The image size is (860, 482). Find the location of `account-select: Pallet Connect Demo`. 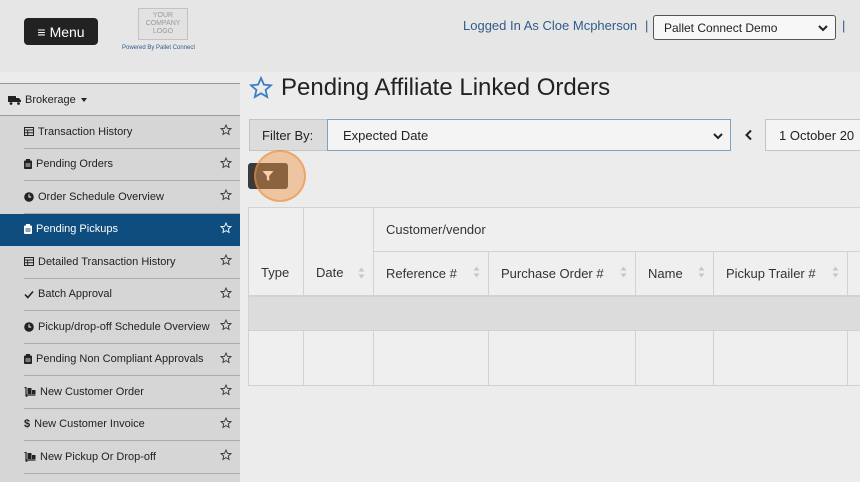

account-select: Pallet Connect Demo is located at coordinates (744, 27).